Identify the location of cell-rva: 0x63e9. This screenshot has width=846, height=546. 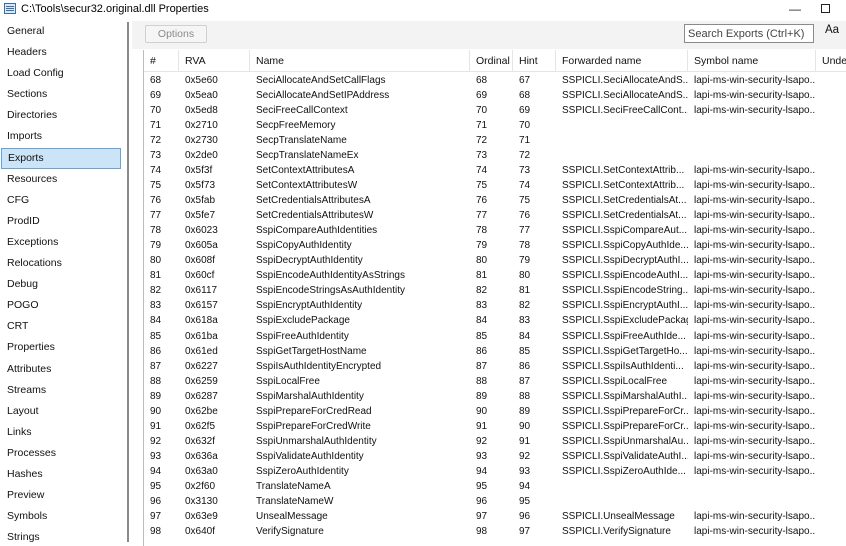
(201, 516).